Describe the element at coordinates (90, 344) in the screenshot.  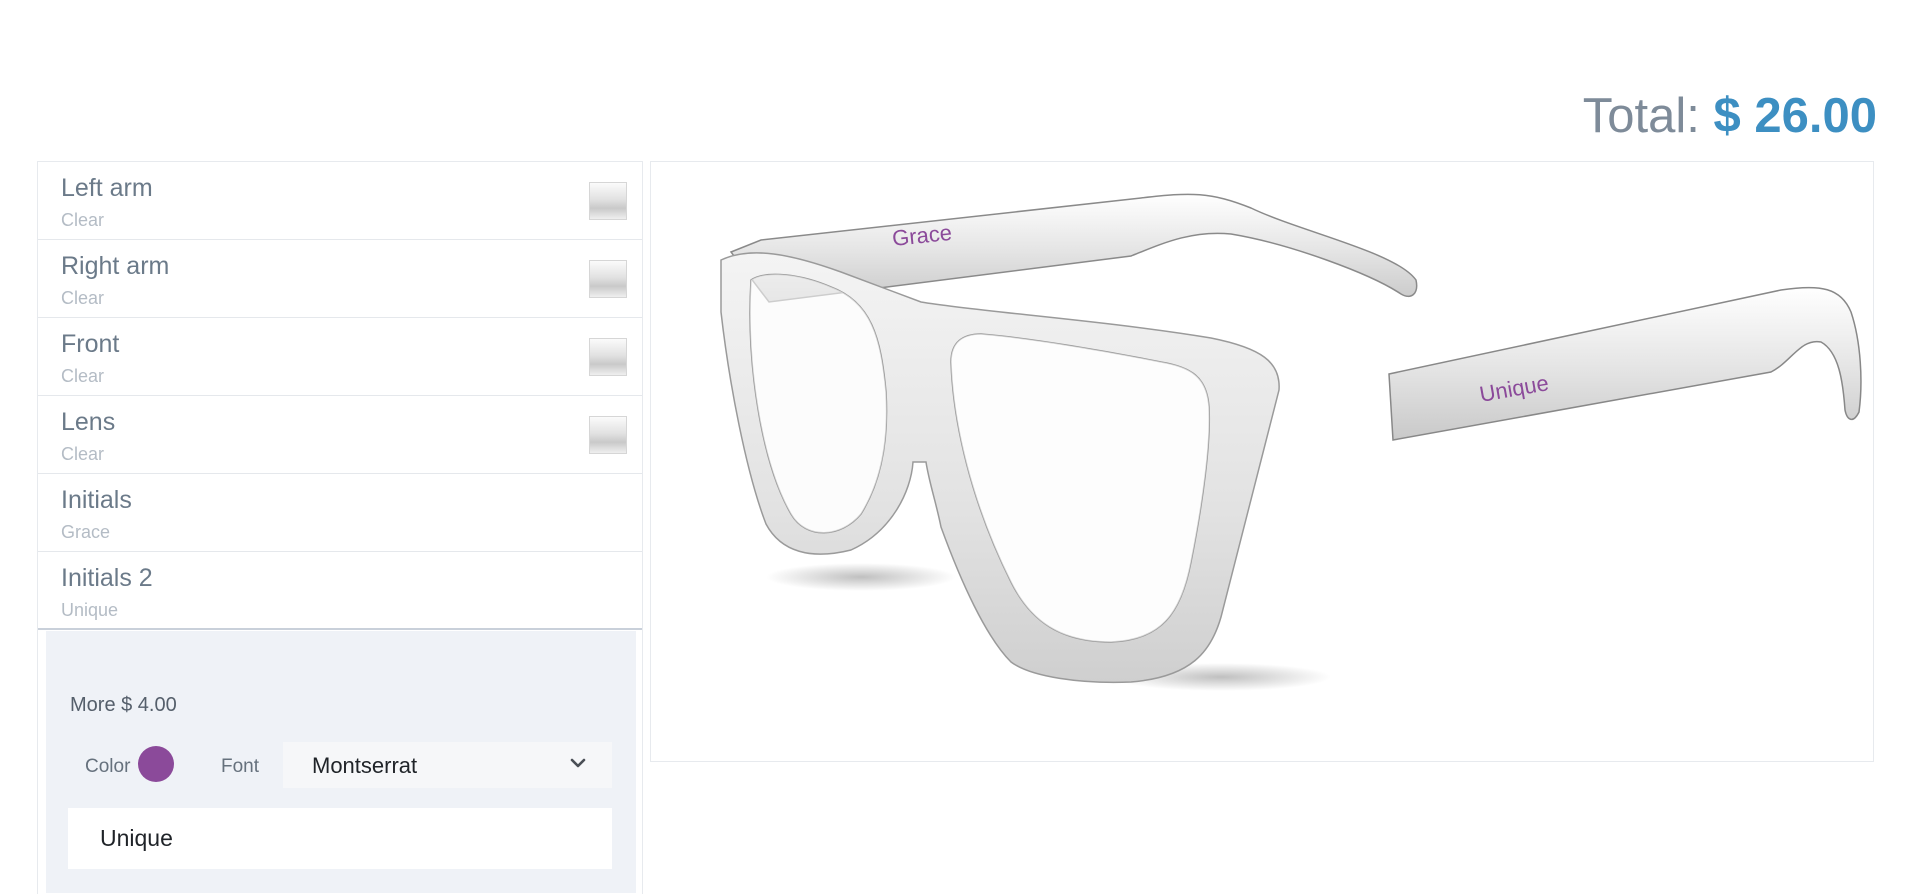
I see `option-name: Front` at that location.